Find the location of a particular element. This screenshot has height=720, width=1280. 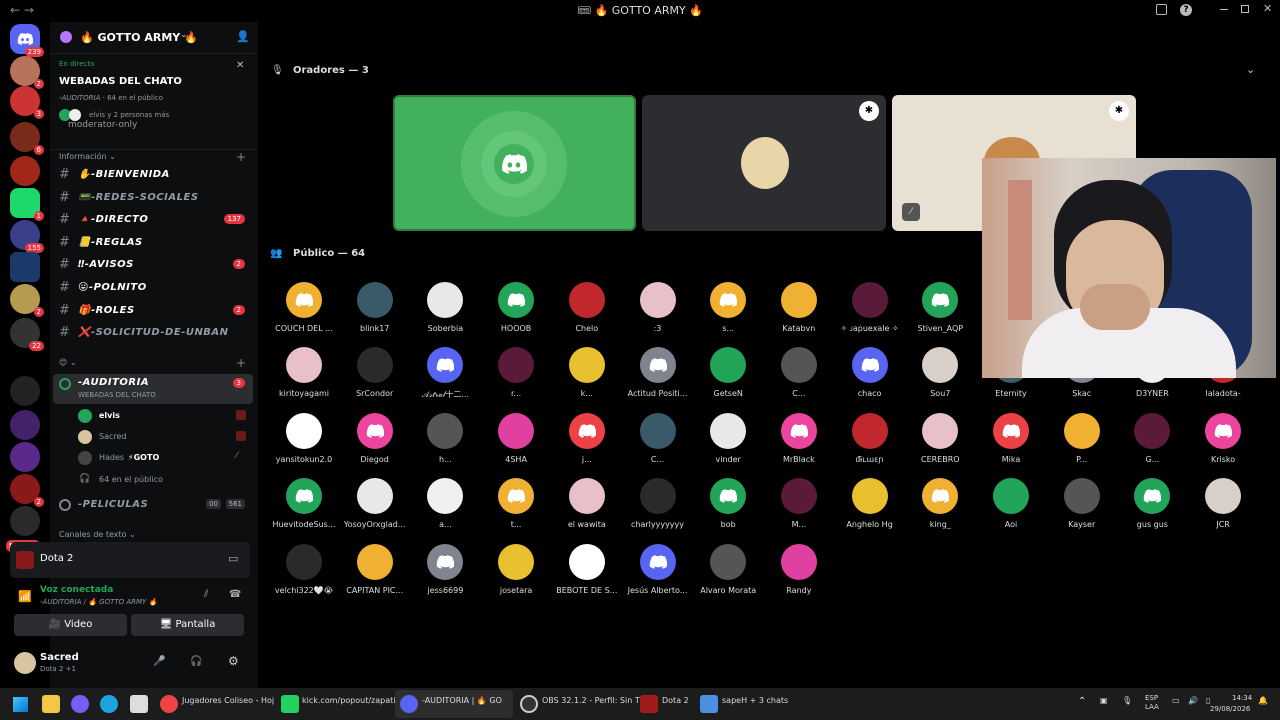

audience-member: Chelo is located at coordinates (587, 315).